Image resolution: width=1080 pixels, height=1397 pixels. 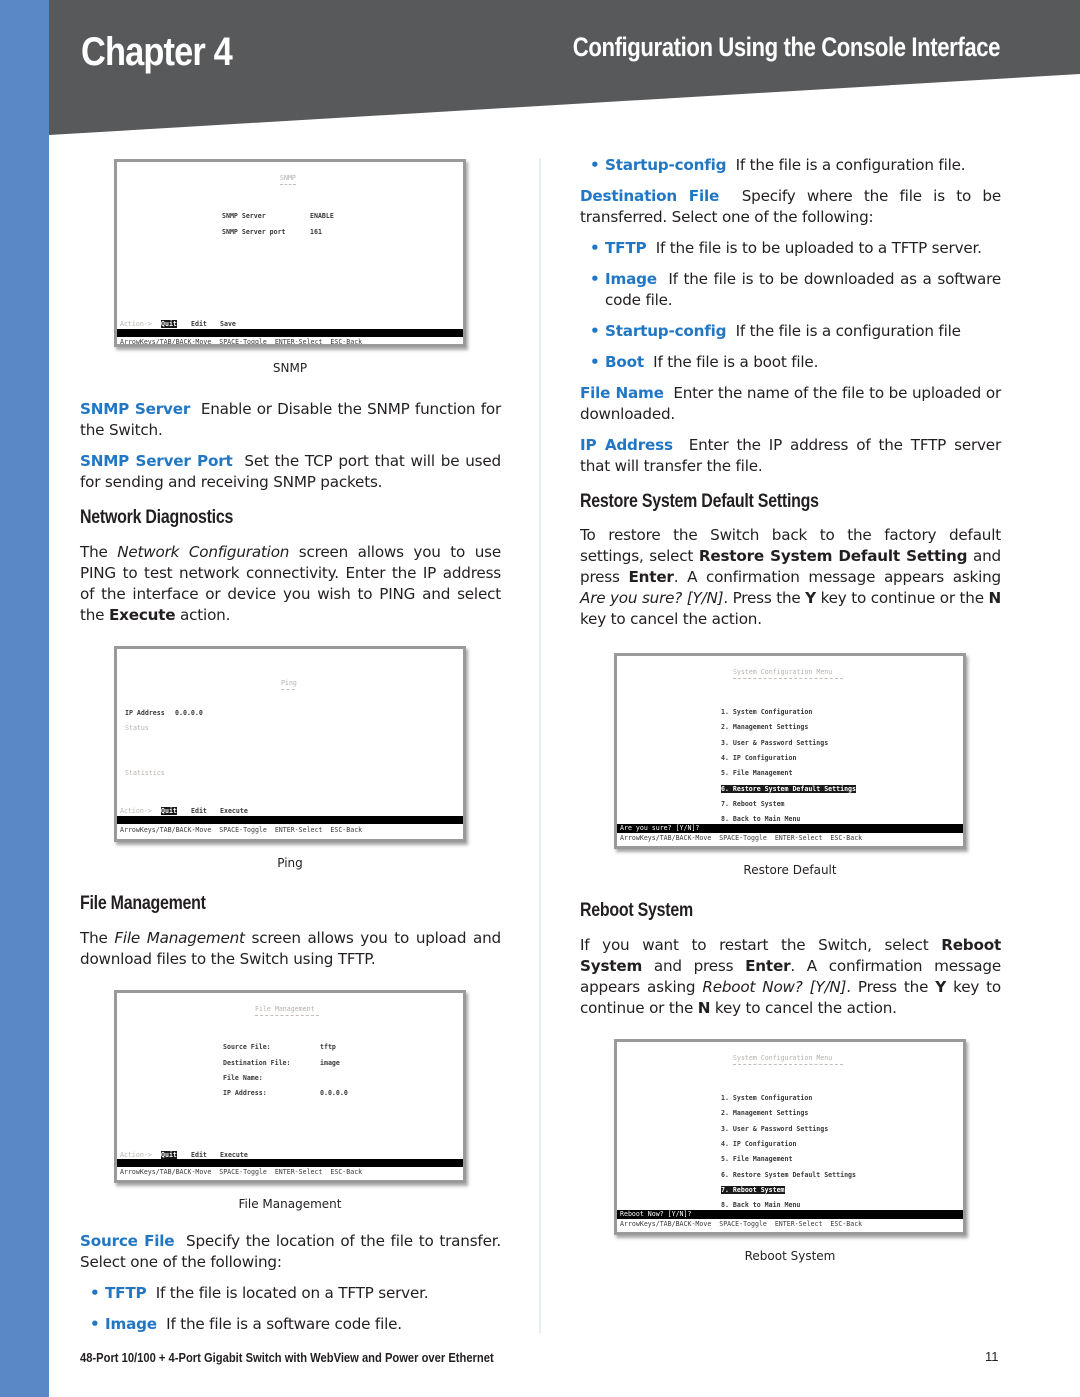 What do you see at coordinates (626, 445) in the screenshot?
I see `term: IP Address` at bounding box center [626, 445].